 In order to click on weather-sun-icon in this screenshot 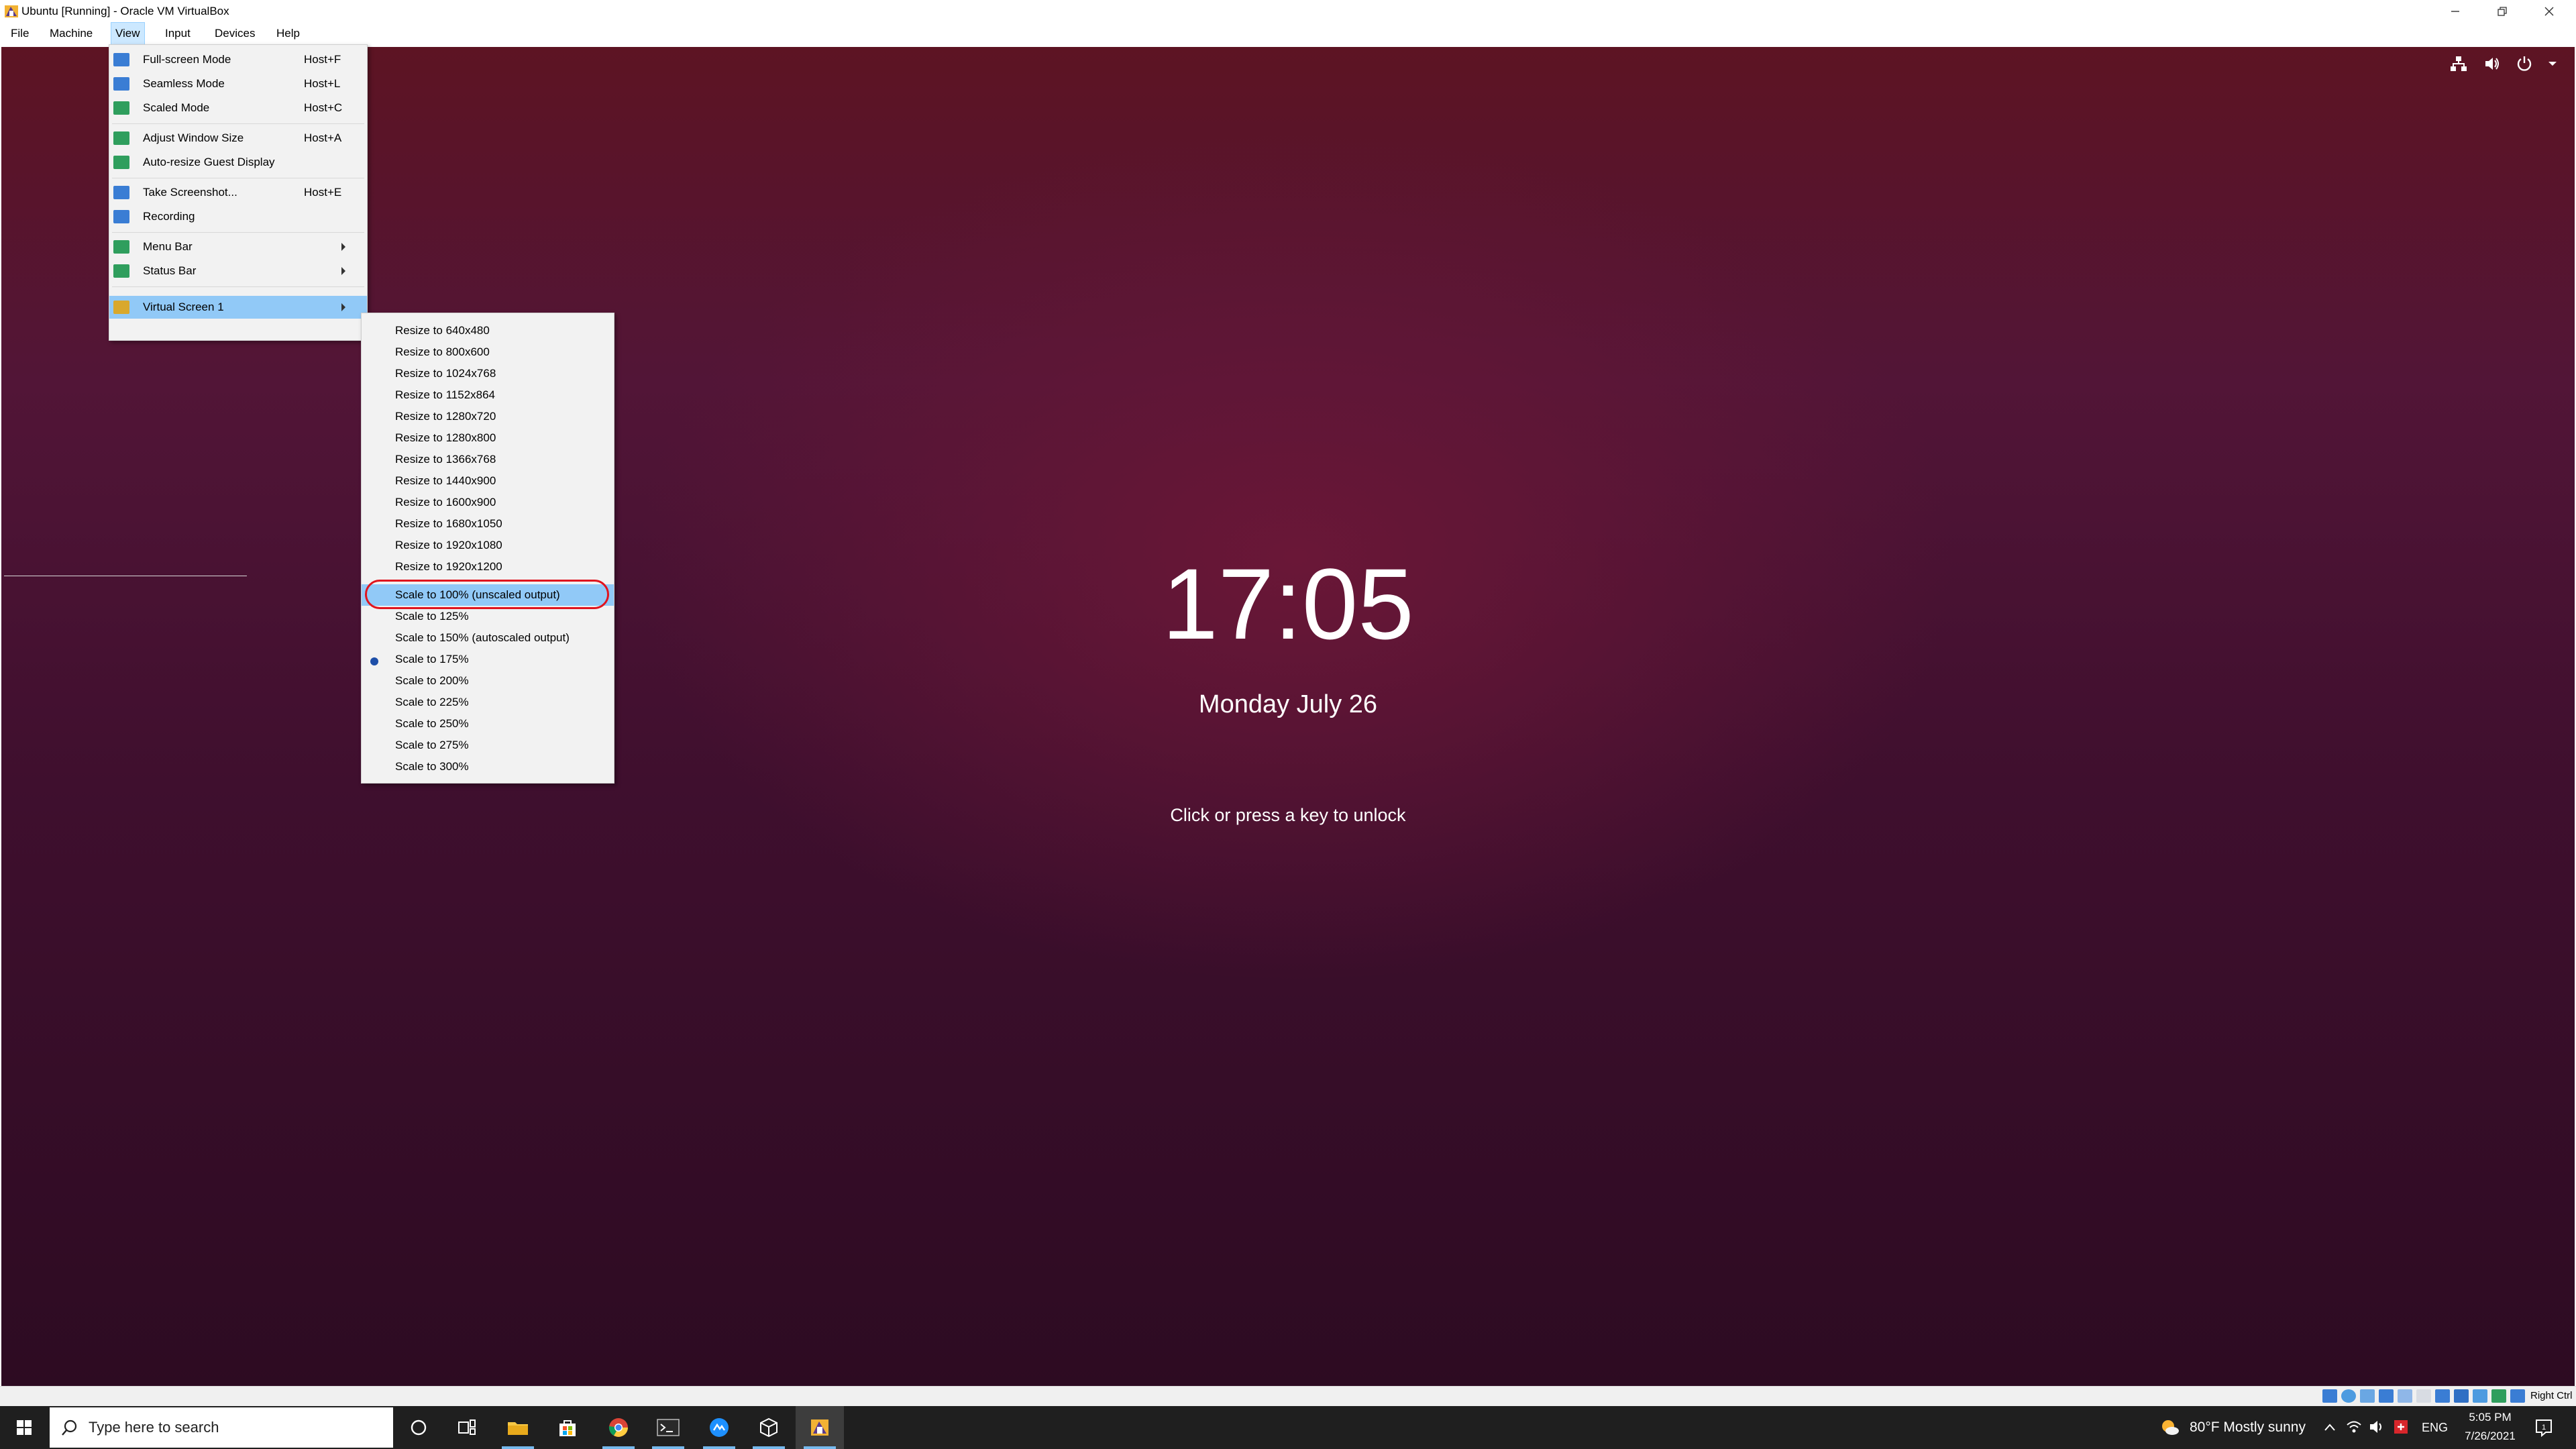, I will do `click(2169, 1427)`.